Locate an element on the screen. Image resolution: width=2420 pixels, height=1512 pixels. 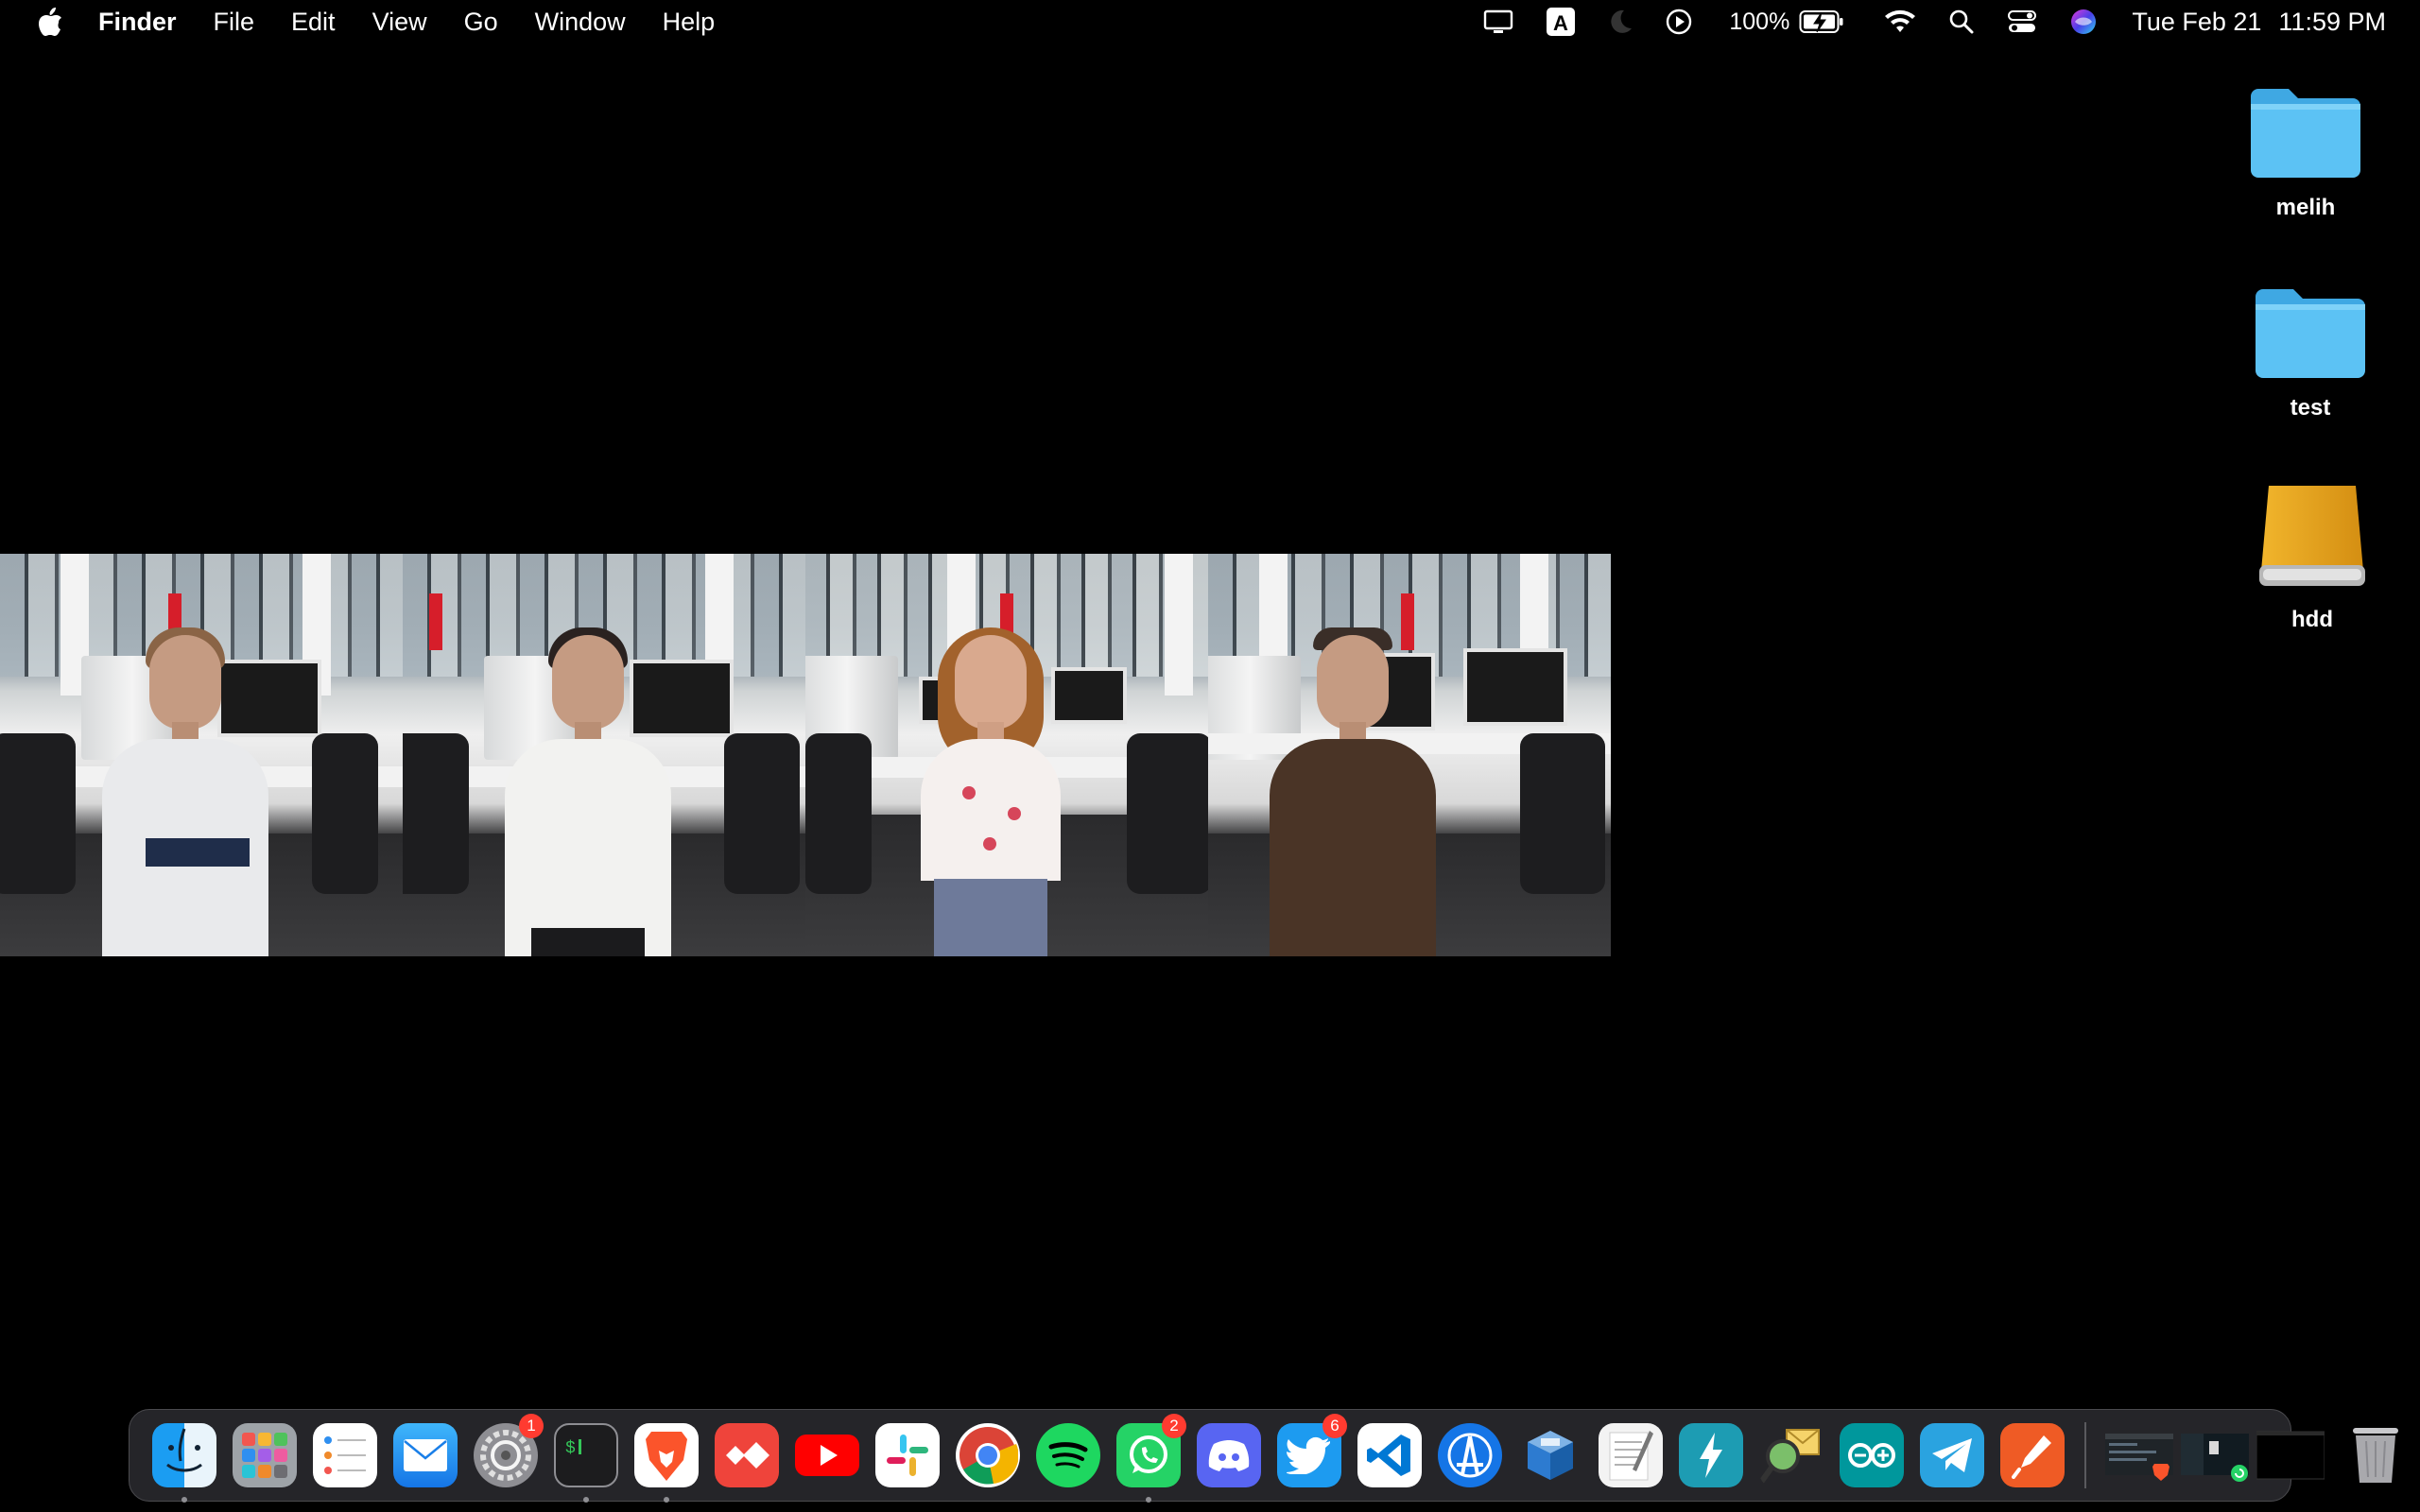
discord-icon is located at coordinates (1229, 1455).